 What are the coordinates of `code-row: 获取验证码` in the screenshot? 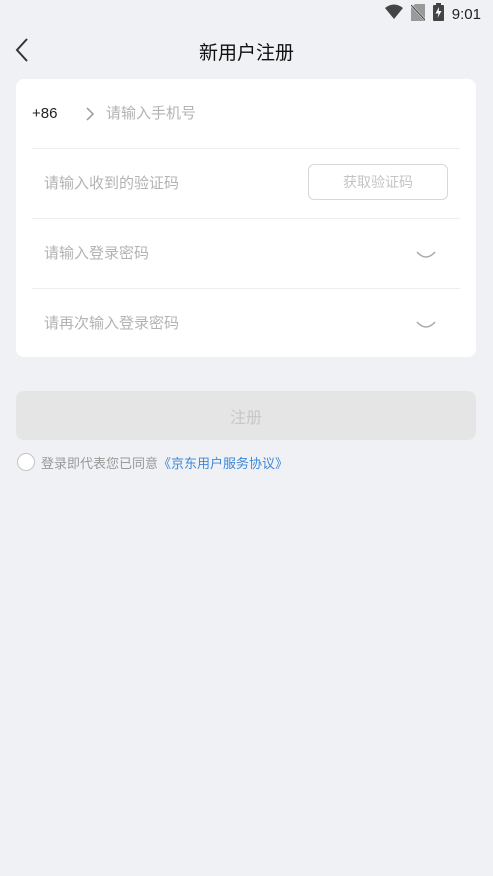 It's located at (246, 184).